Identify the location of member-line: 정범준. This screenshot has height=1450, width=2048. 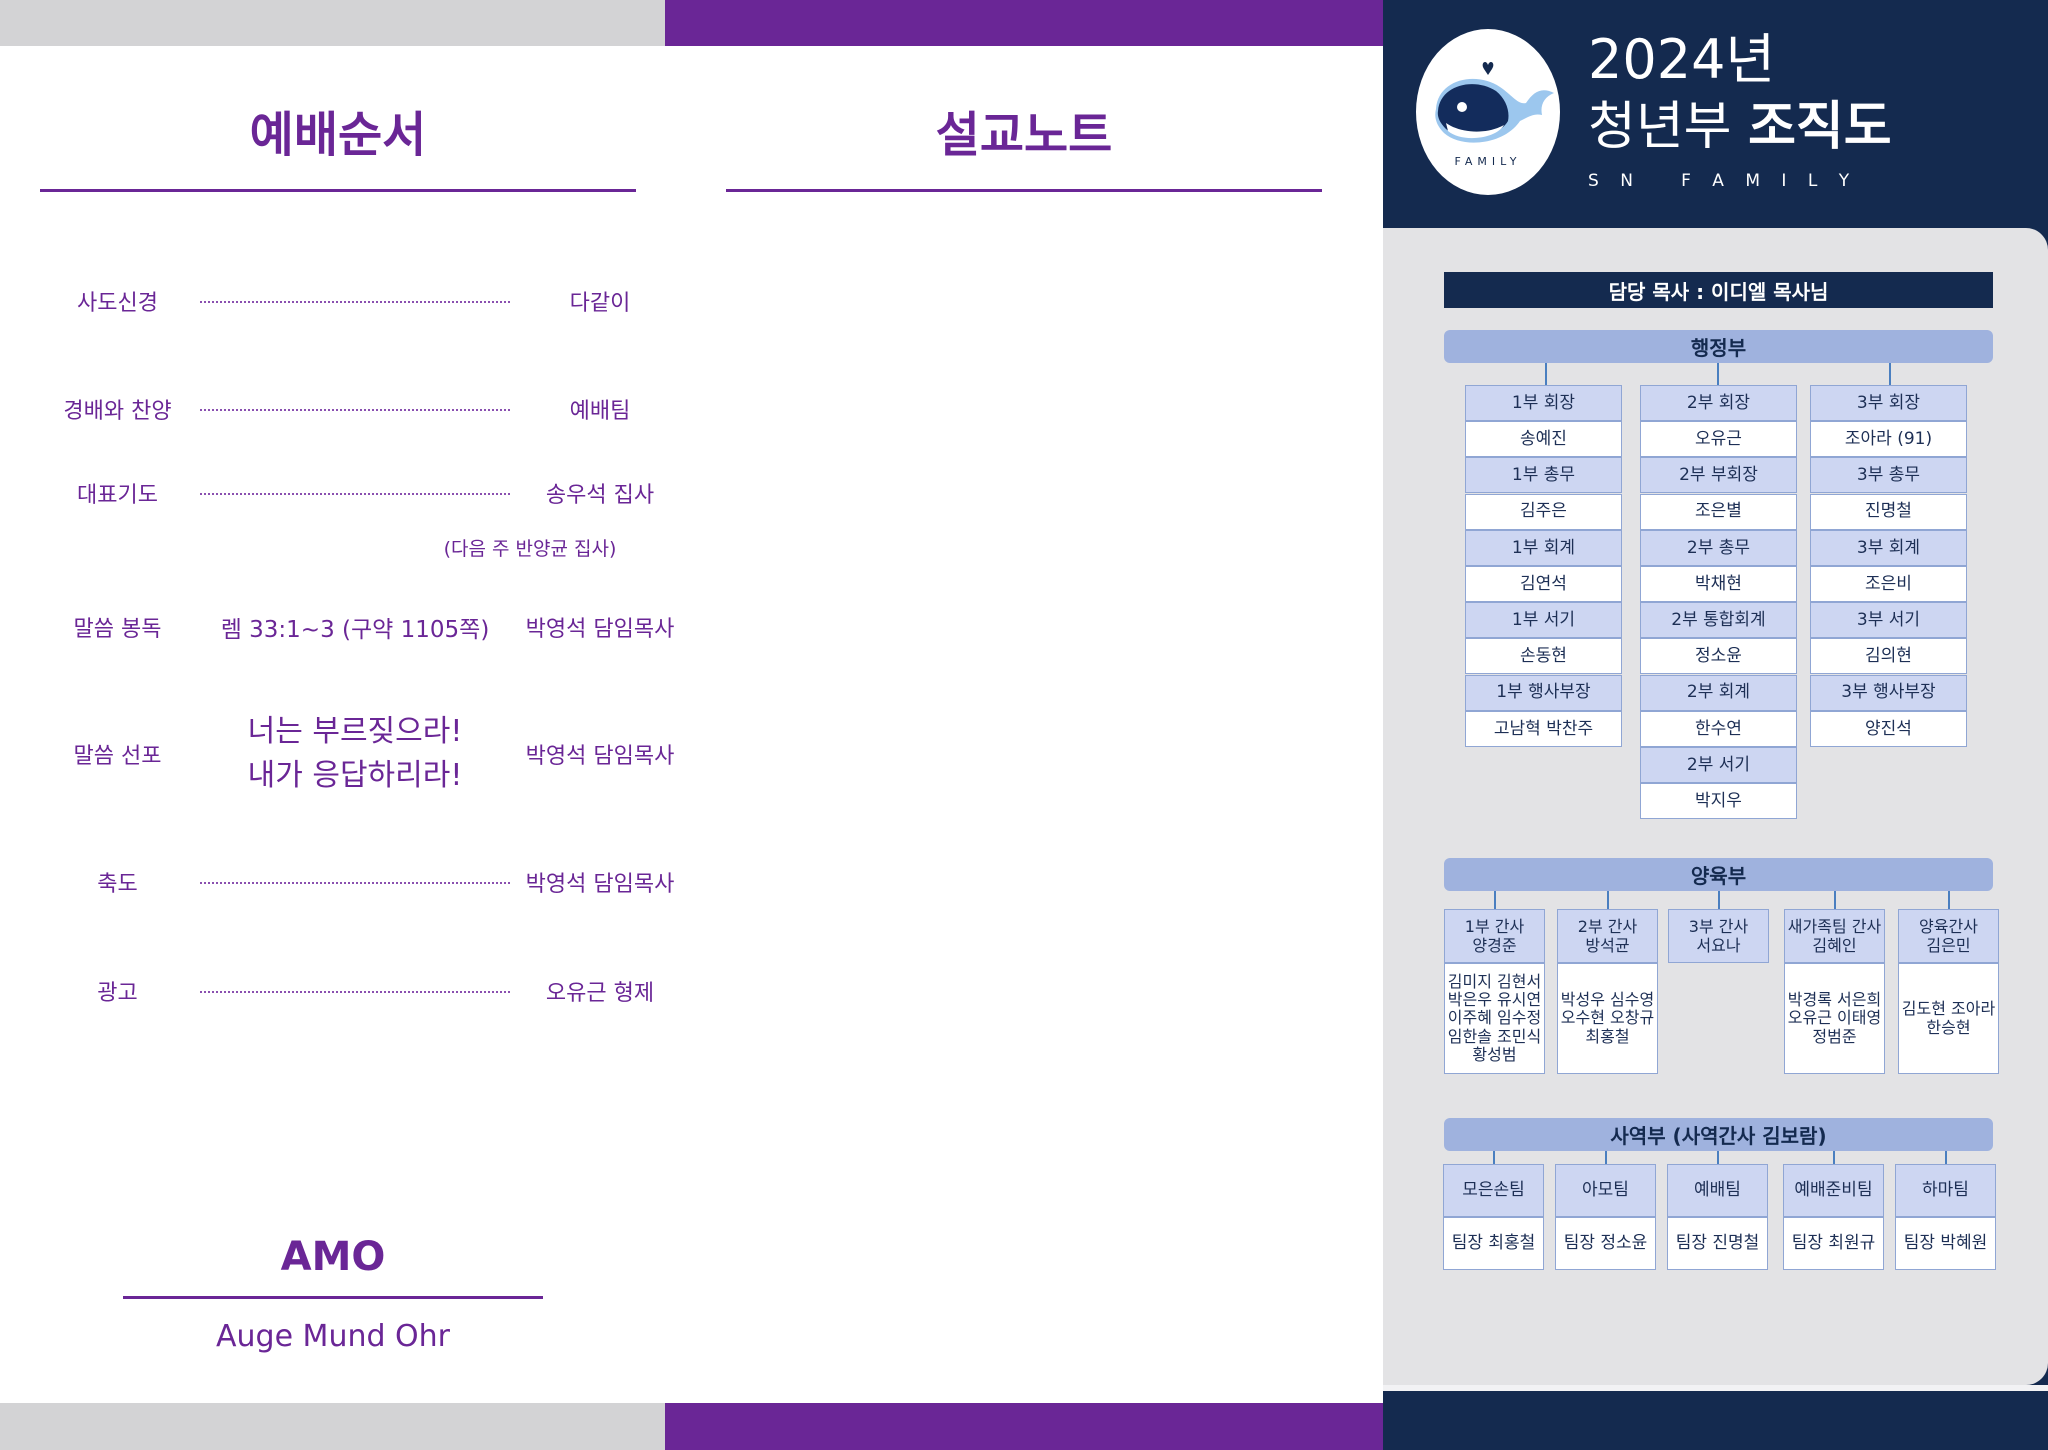
(1834, 1036).